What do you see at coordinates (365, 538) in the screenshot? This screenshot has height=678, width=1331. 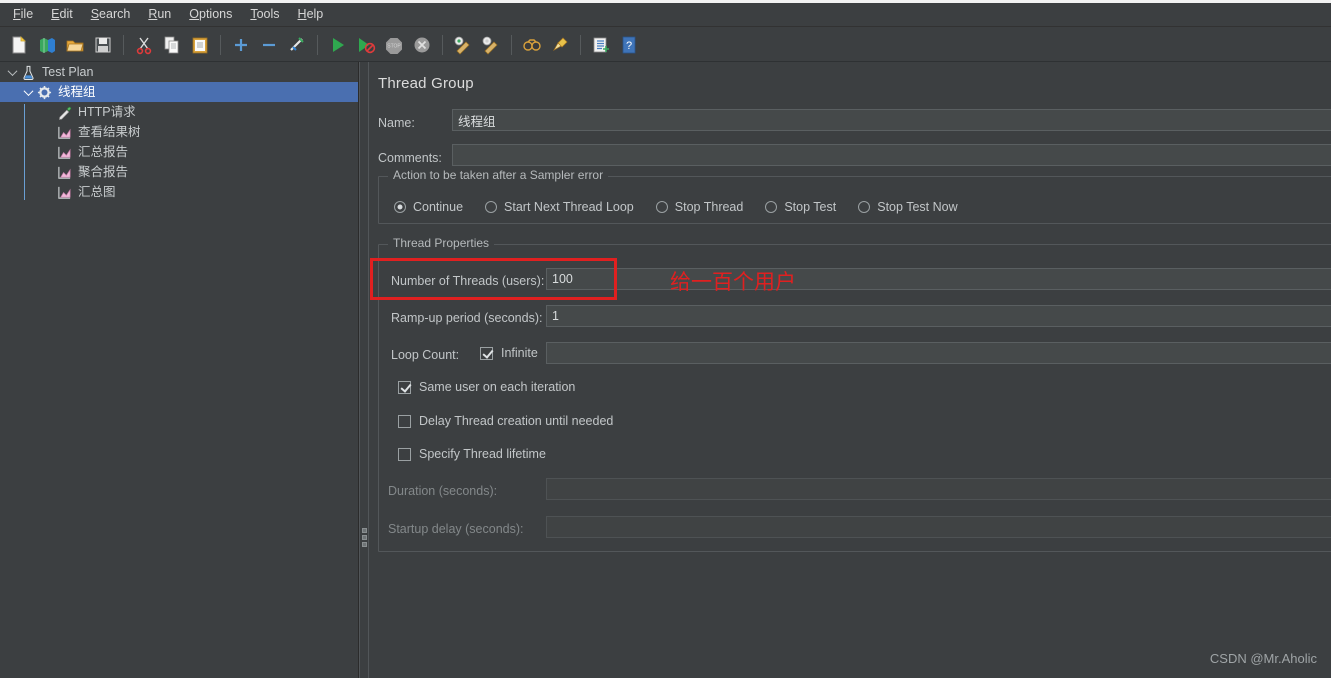 I see `splitter-handle` at bounding box center [365, 538].